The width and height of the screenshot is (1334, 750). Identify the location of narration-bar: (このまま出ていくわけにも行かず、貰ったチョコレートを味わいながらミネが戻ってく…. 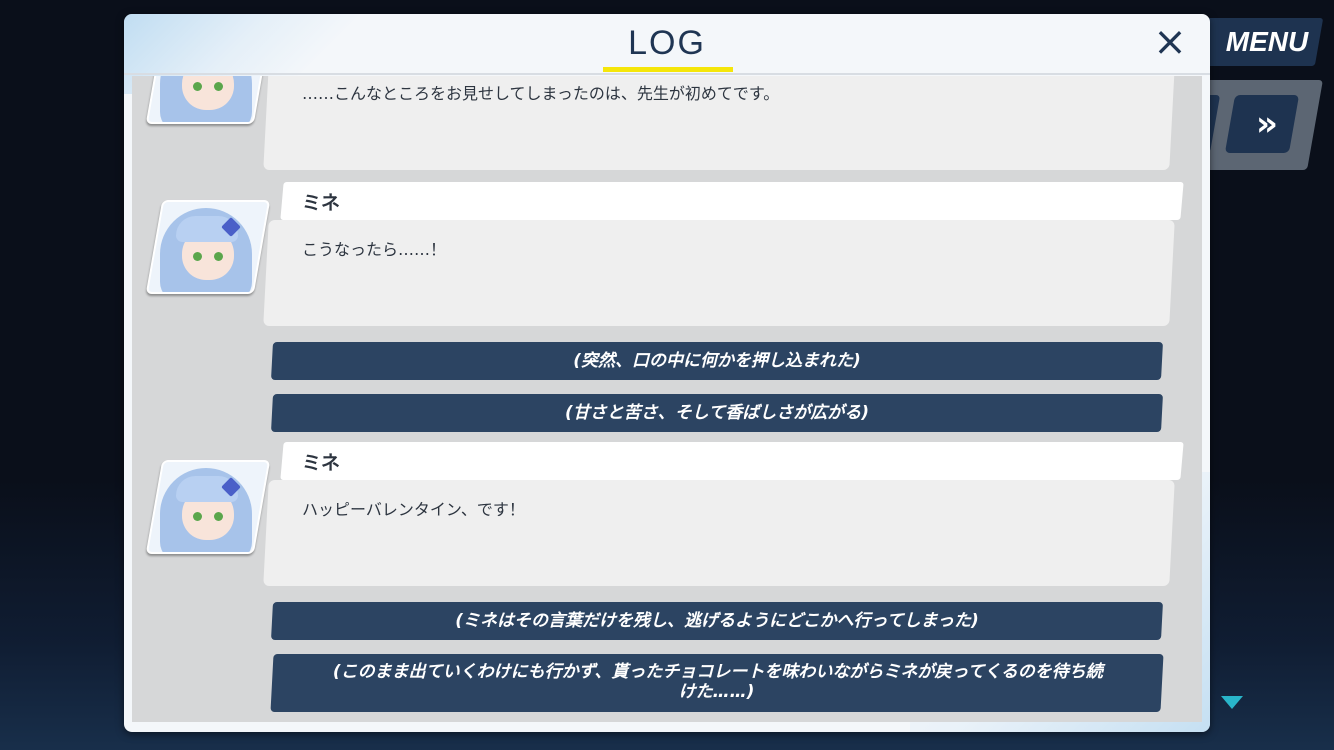
(717, 683).